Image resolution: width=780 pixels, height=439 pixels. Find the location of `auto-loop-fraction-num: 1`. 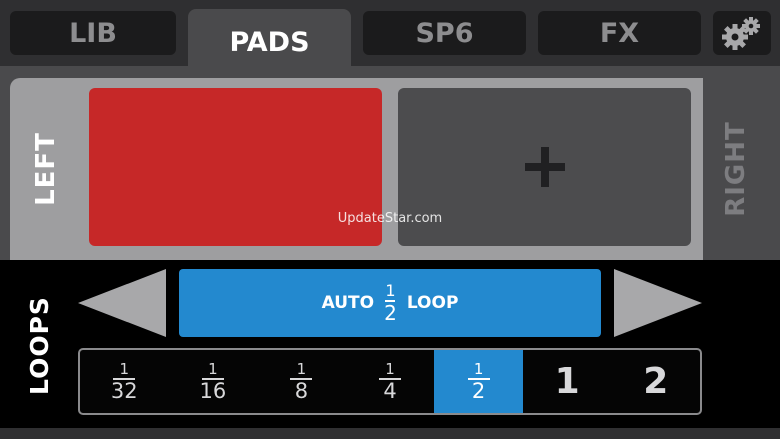

auto-loop-fraction-num: 1 is located at coordinates (390, 290).